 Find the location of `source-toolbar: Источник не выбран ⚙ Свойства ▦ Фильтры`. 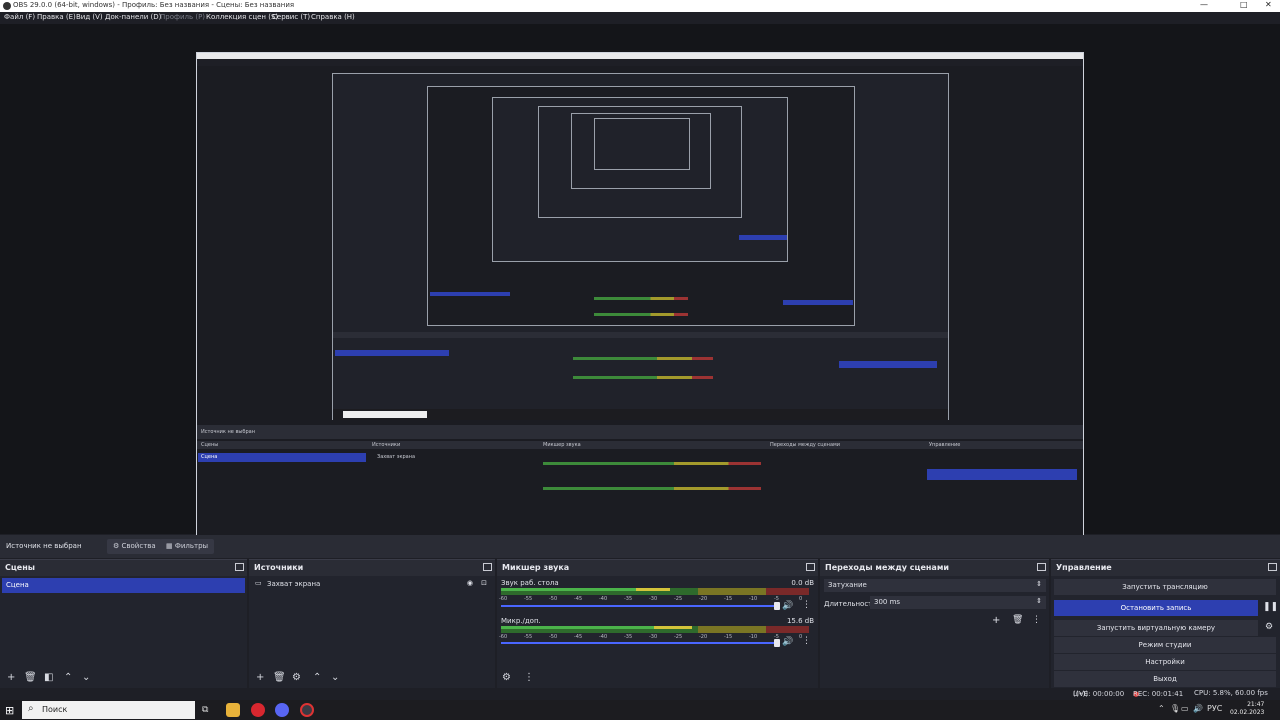

source-toolbar: Источник не выбран ⚙ Свойства ▦ Фильтры is located at coordinates (640, 546).